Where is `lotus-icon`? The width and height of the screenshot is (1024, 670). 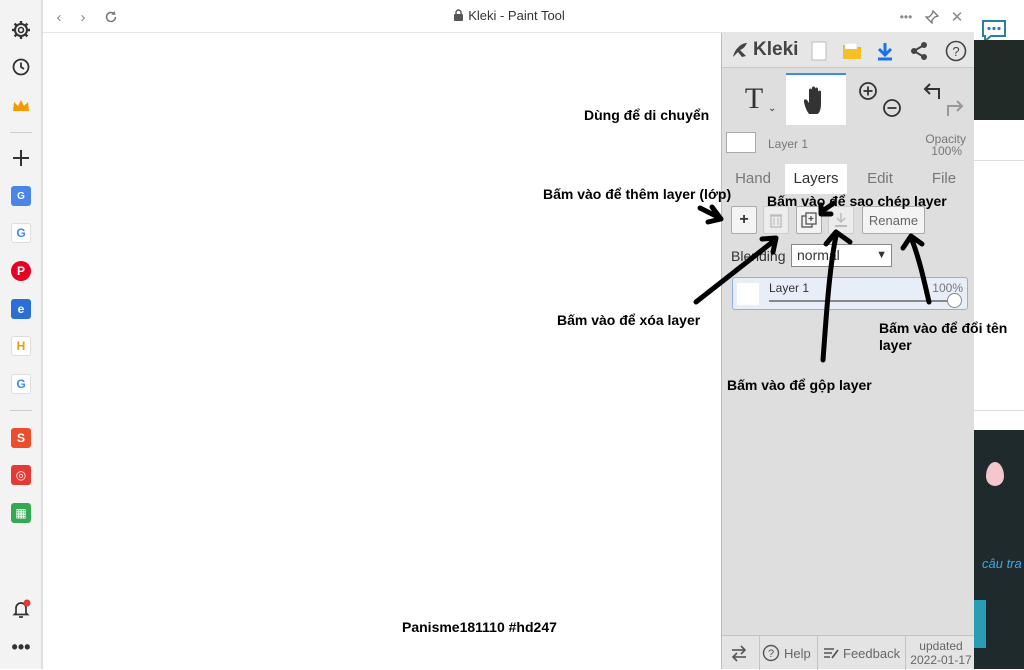 lotus-icon is located at coordinates (995, 474).